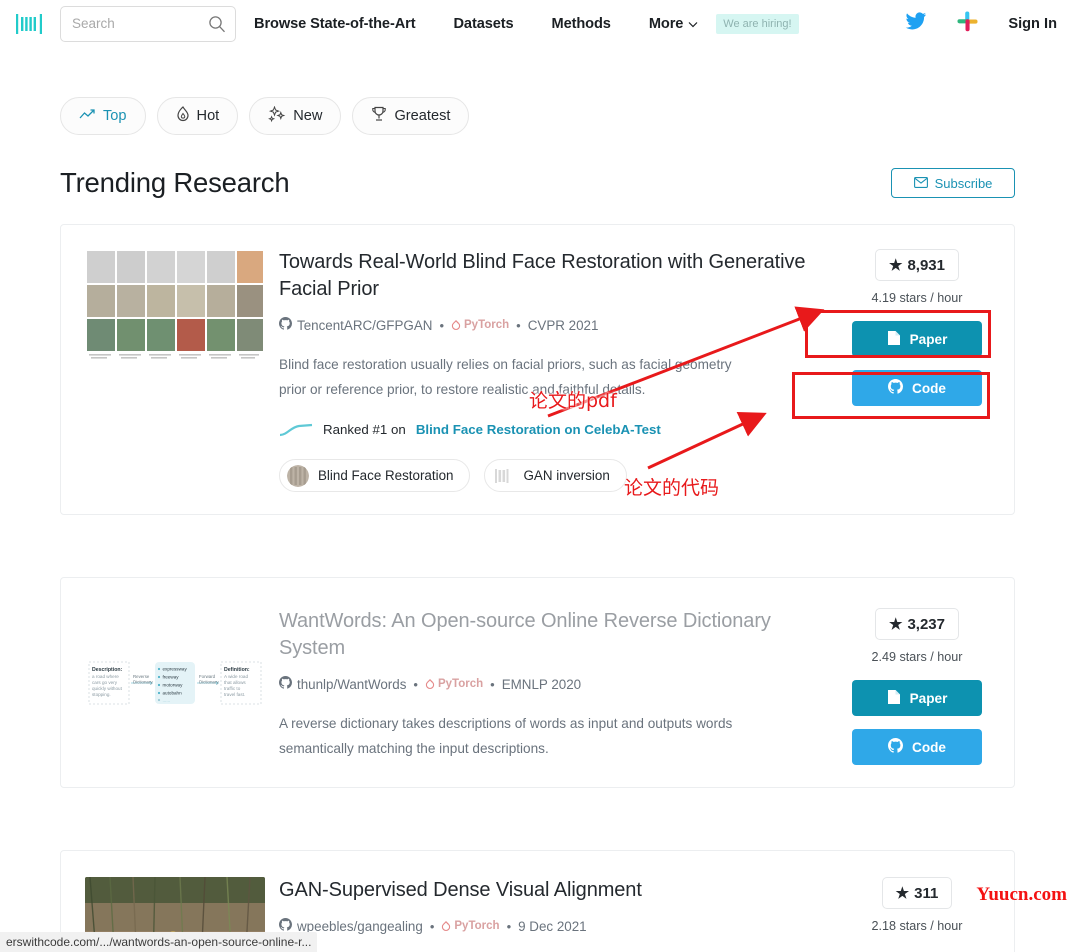 This screenshot has height=952, width=1075. Describe the element at coordinates (953, 183) in the screenshot. I see `subscribe-button: Subscribe` at that location.